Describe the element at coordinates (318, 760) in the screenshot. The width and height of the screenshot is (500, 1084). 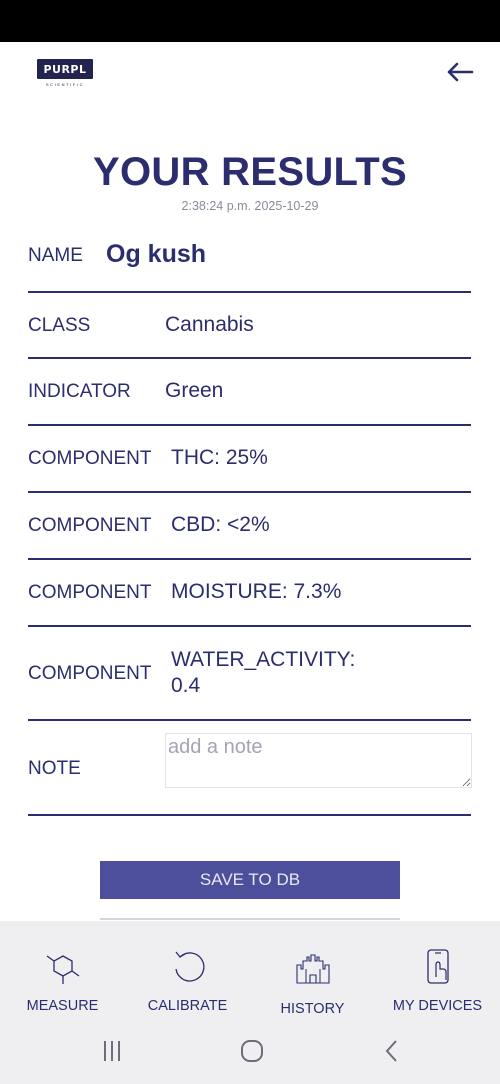
I see `note-input` at that location.